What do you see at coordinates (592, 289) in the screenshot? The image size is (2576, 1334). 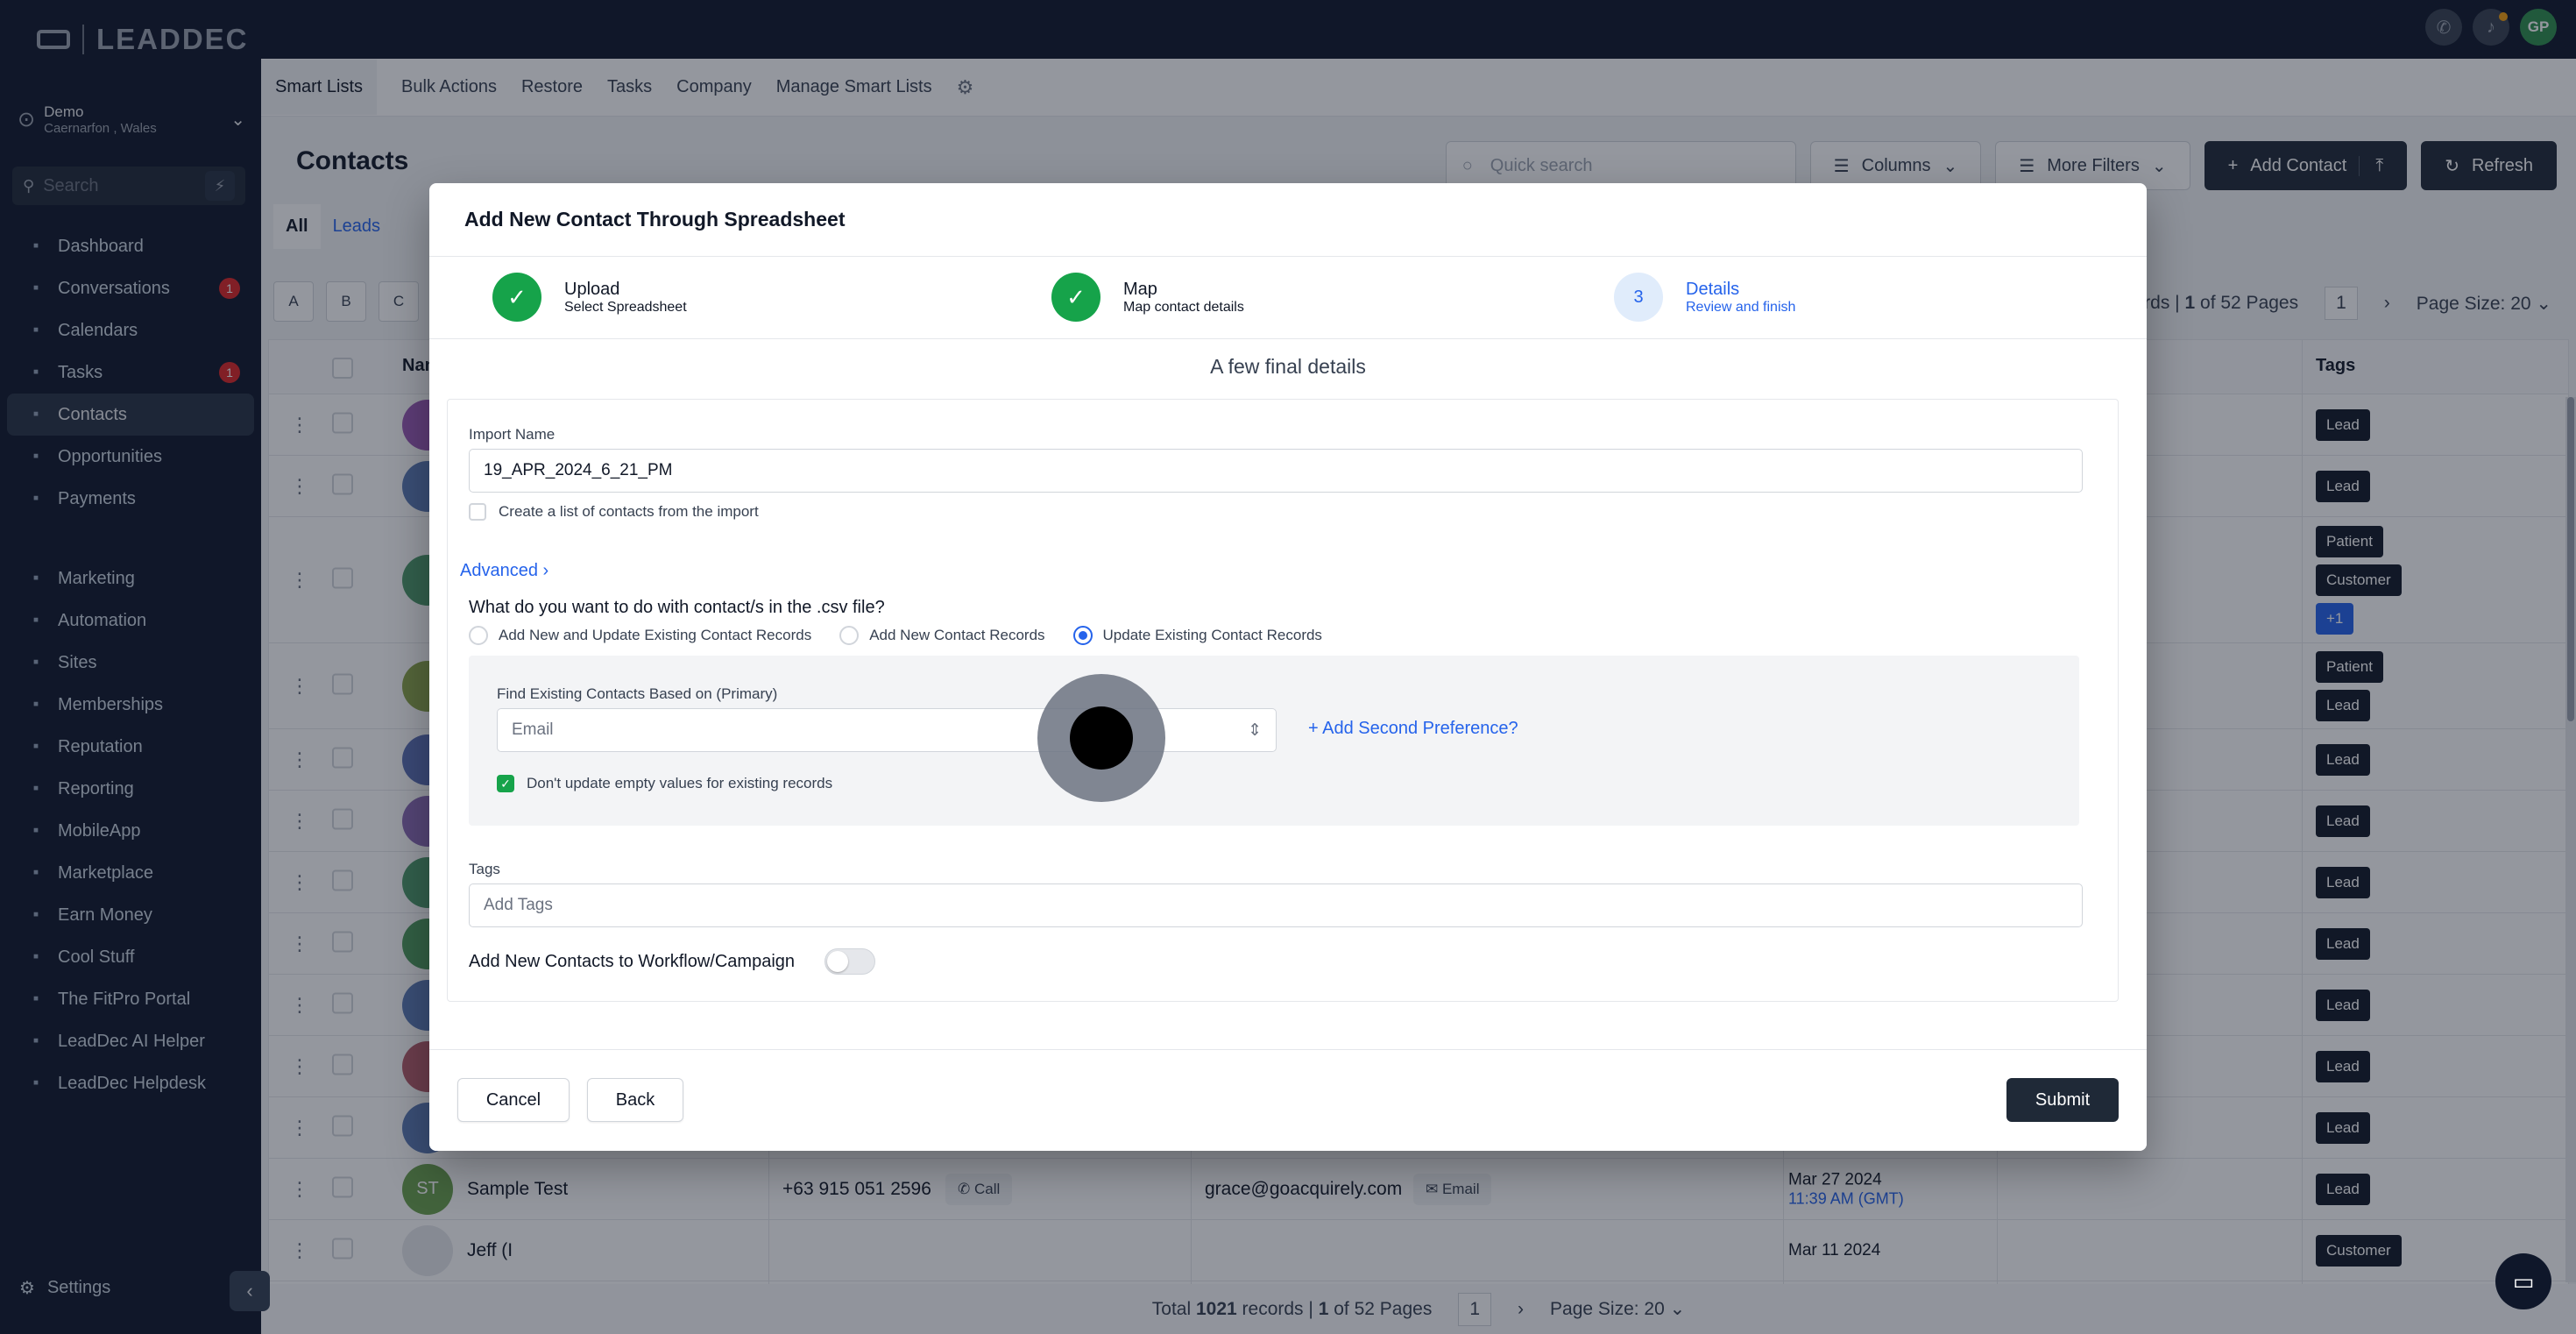 I see `step-title: Upload` at bounding box center [592, 289].